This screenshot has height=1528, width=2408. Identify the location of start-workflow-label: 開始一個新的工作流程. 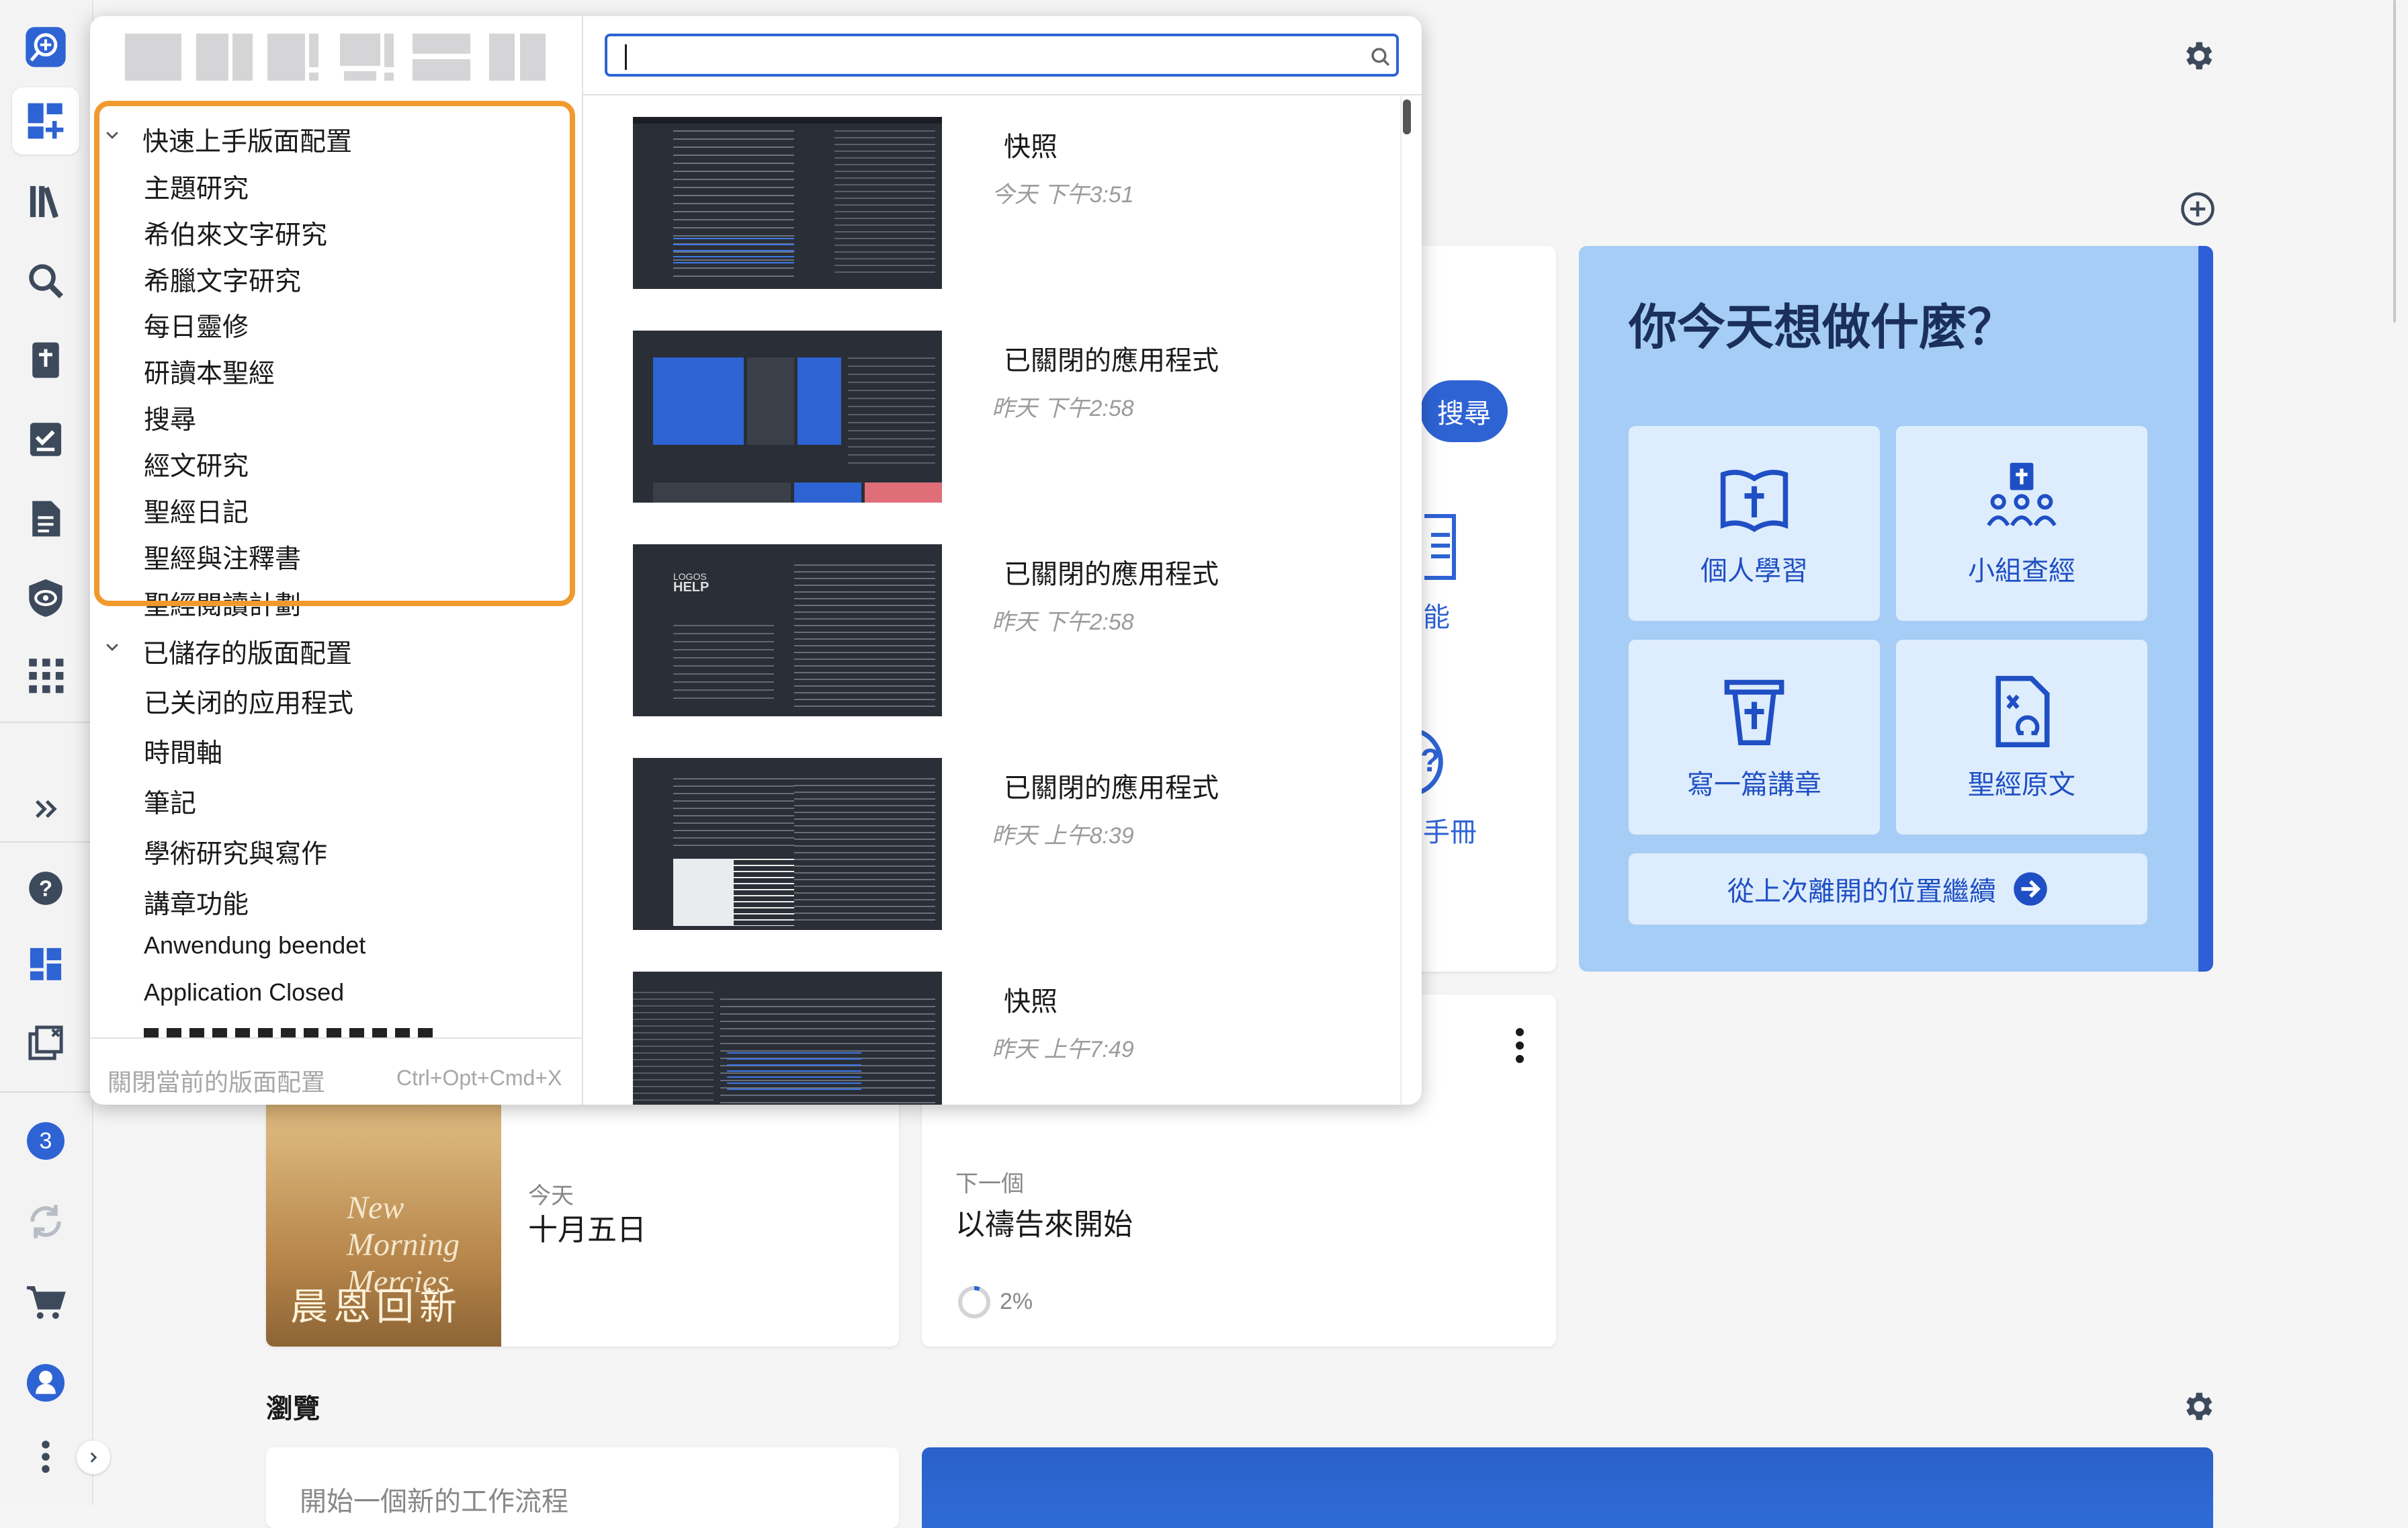
(434, 1502).